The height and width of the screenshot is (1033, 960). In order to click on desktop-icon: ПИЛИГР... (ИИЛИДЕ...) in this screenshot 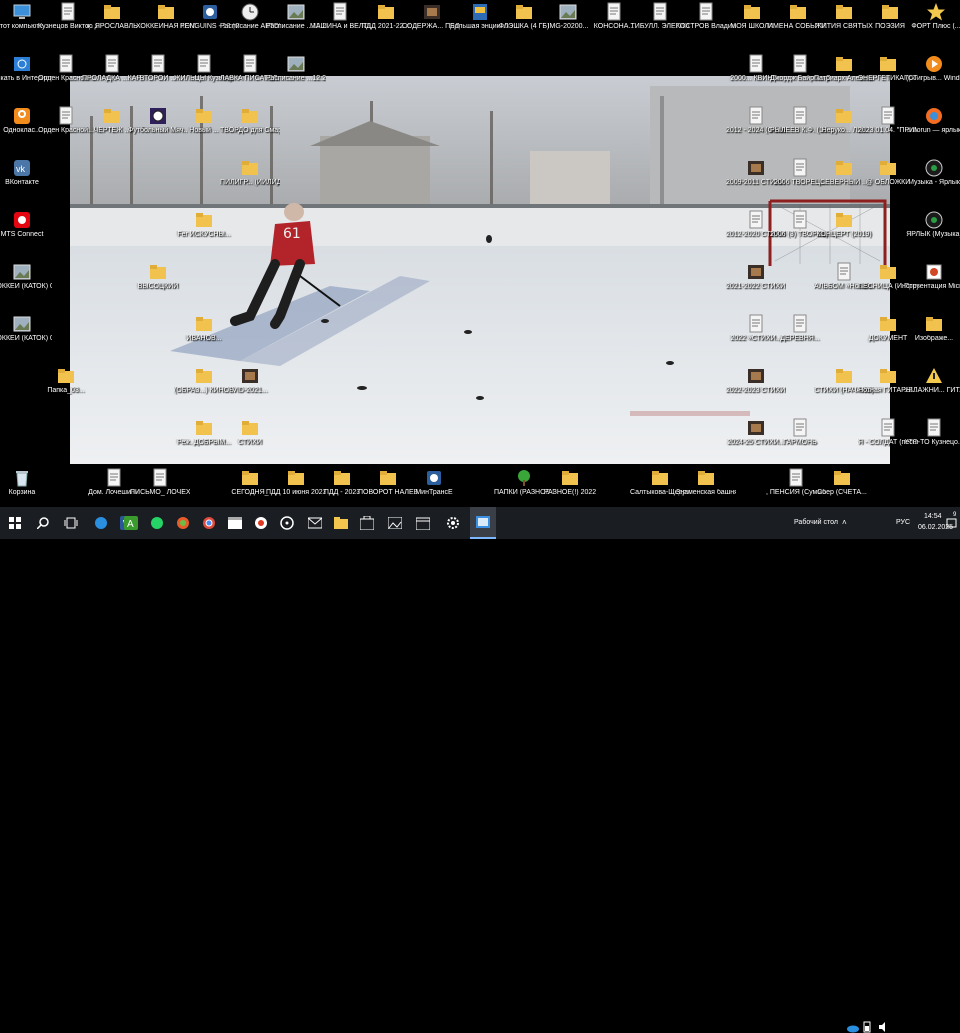, I will do `click(250, 180)`.